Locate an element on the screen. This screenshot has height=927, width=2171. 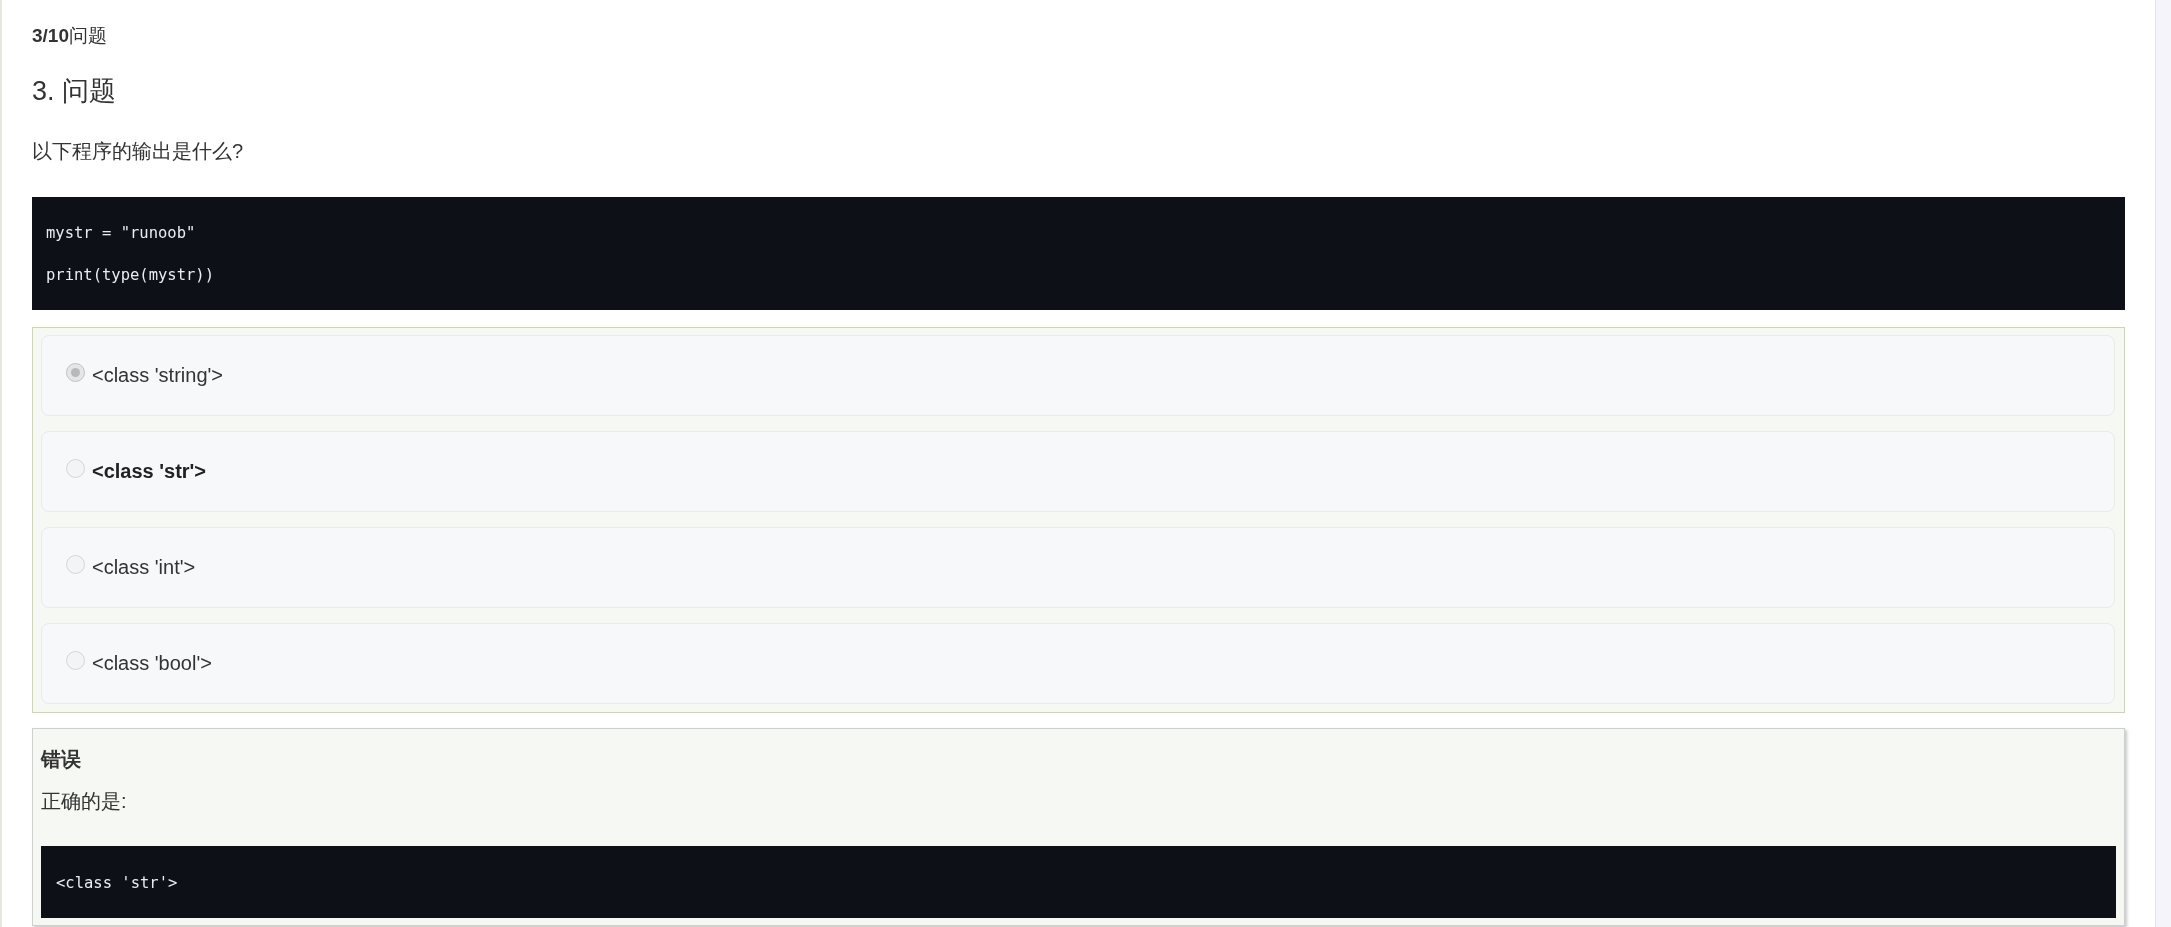
code-line: <class 'str'> is located at coordinates (117, 883).